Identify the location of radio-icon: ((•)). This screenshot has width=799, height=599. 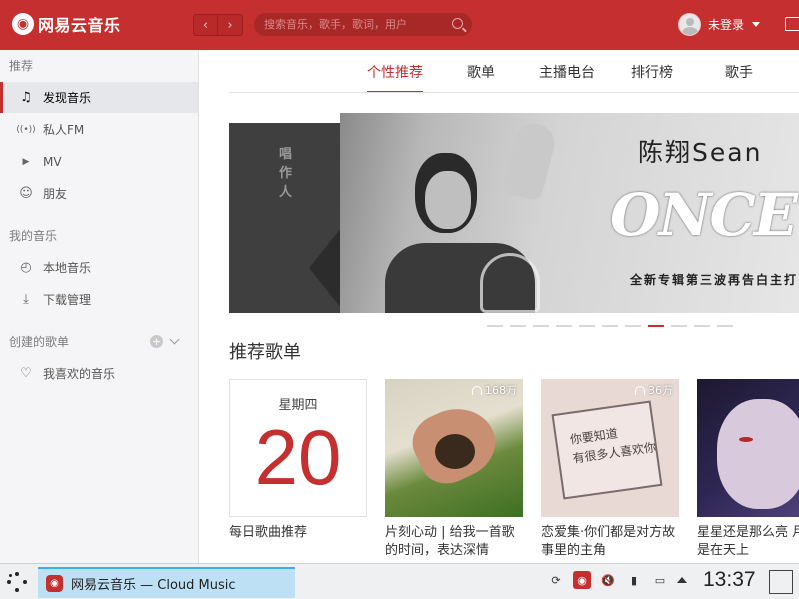
(26, 129).